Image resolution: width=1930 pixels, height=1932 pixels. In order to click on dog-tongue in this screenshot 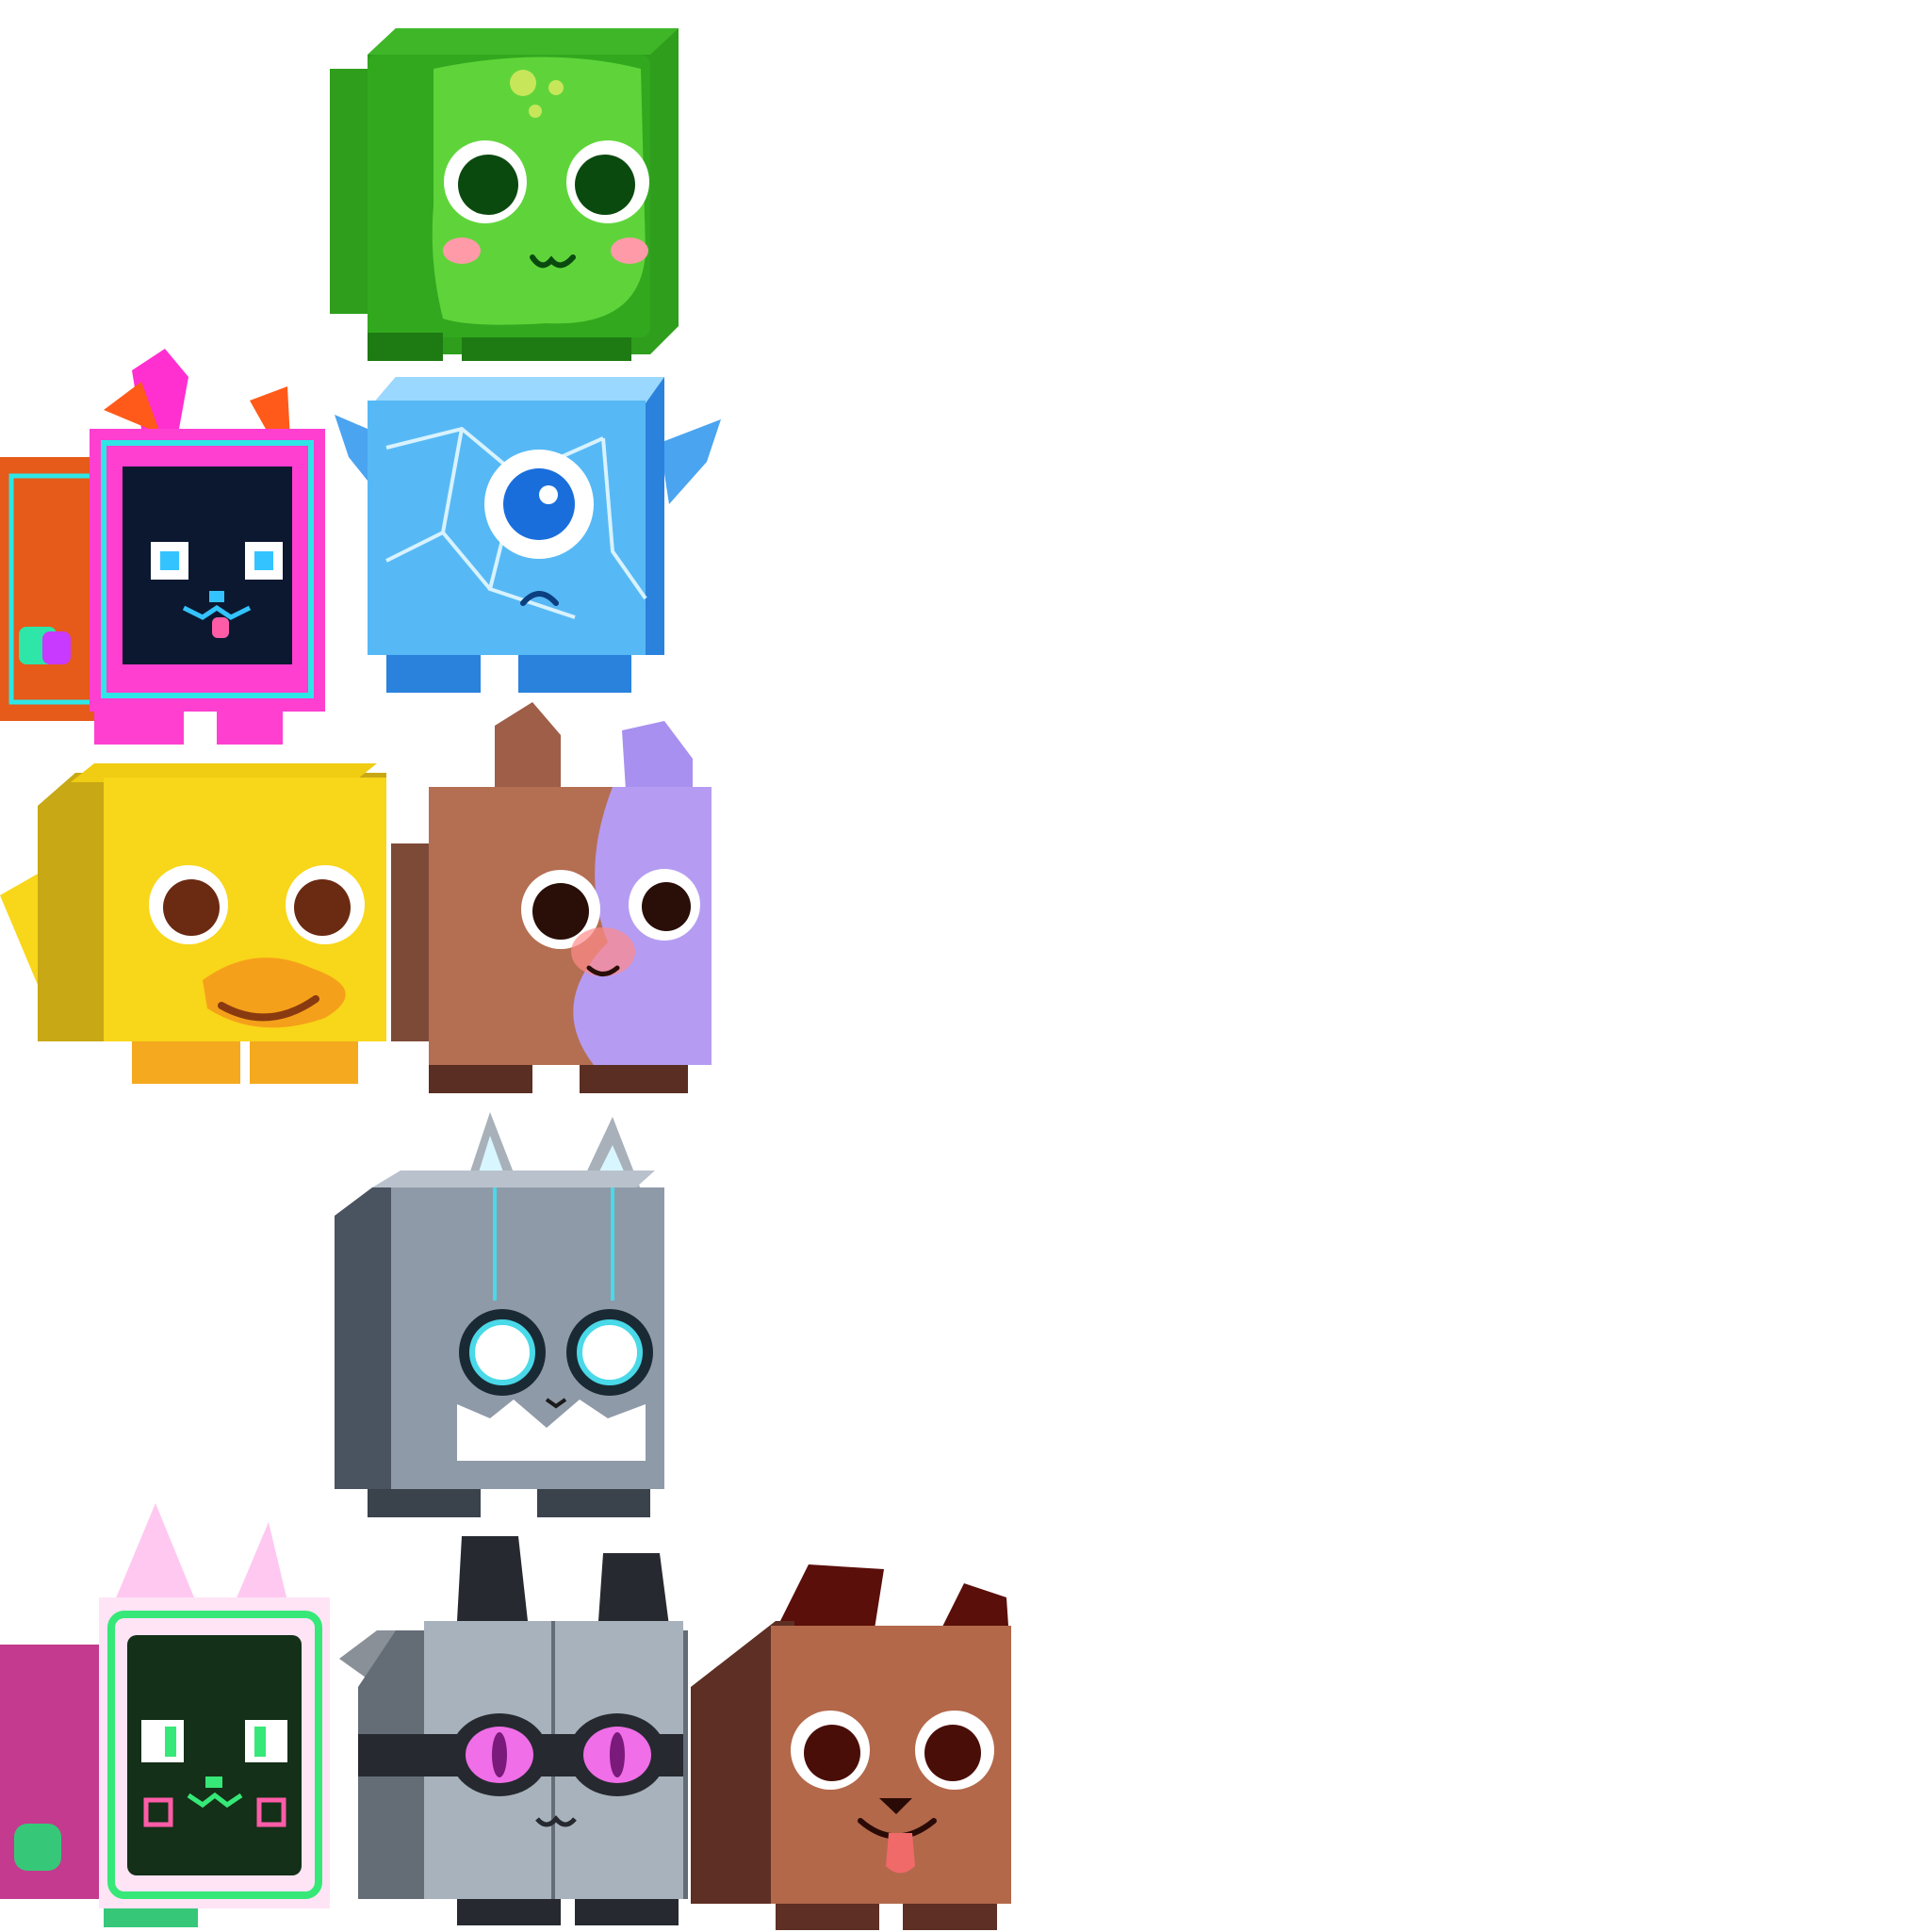, I will do `click(900, 1853)`.